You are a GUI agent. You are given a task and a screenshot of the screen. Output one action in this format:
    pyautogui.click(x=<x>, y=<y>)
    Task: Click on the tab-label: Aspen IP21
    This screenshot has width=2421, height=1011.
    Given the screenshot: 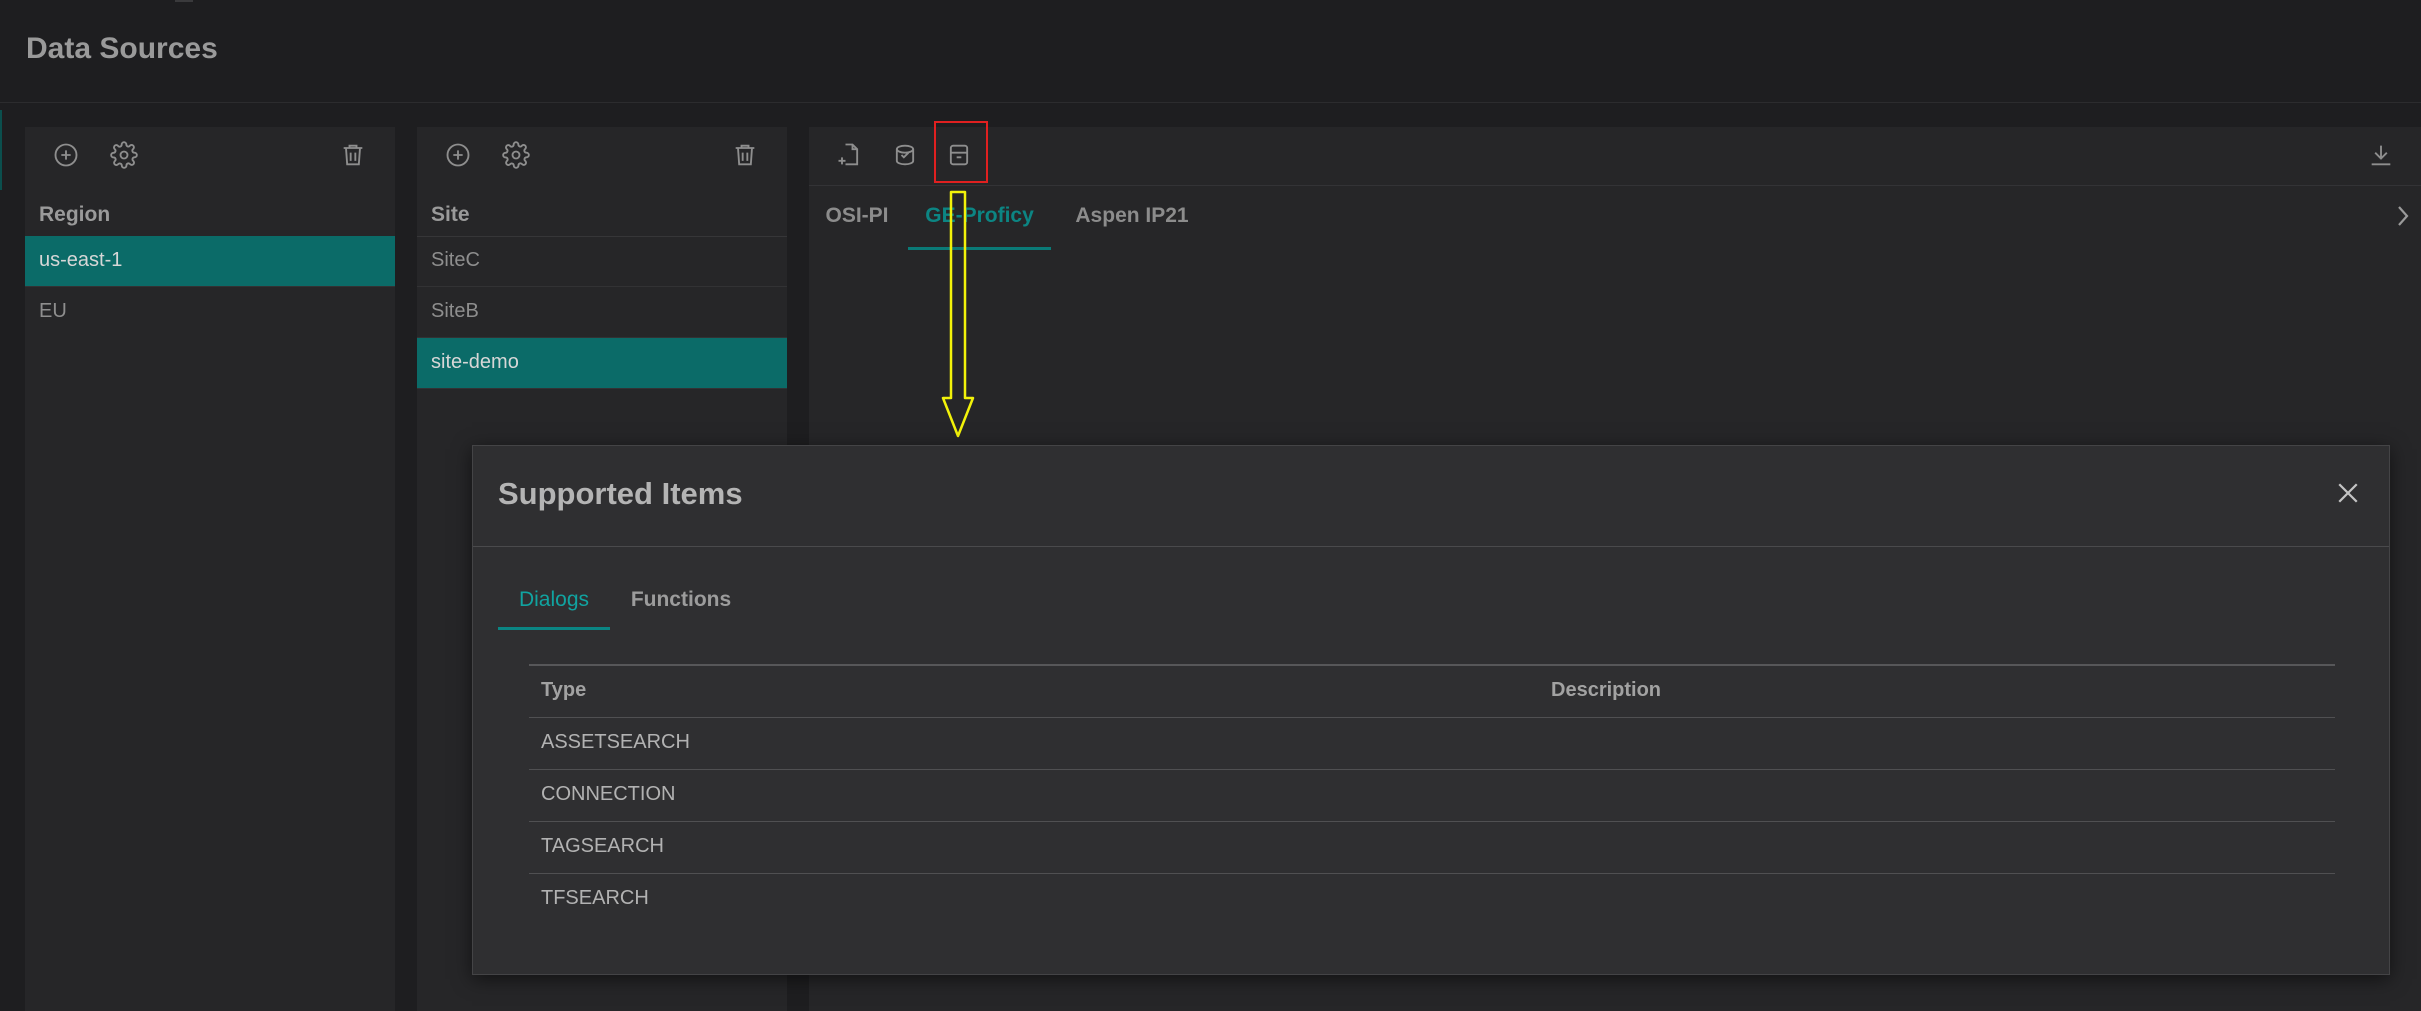 What is the action you would take?
    pyautogui.click(x=1132, y=215)
    